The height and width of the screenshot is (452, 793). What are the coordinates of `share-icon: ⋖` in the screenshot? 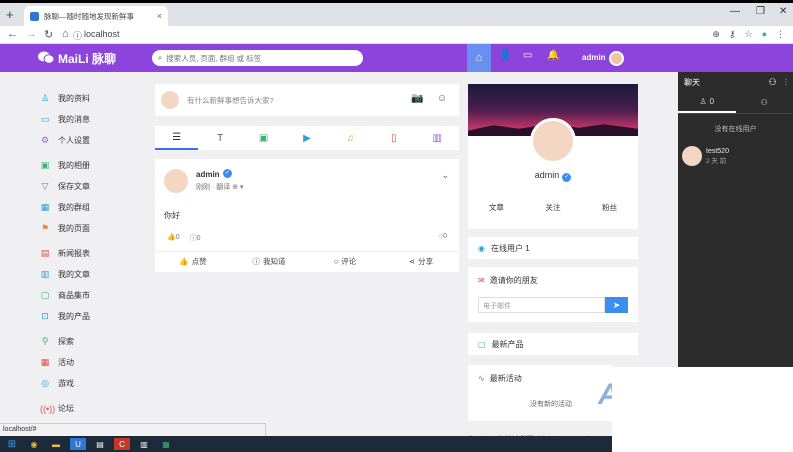 It's located at (412, 261).